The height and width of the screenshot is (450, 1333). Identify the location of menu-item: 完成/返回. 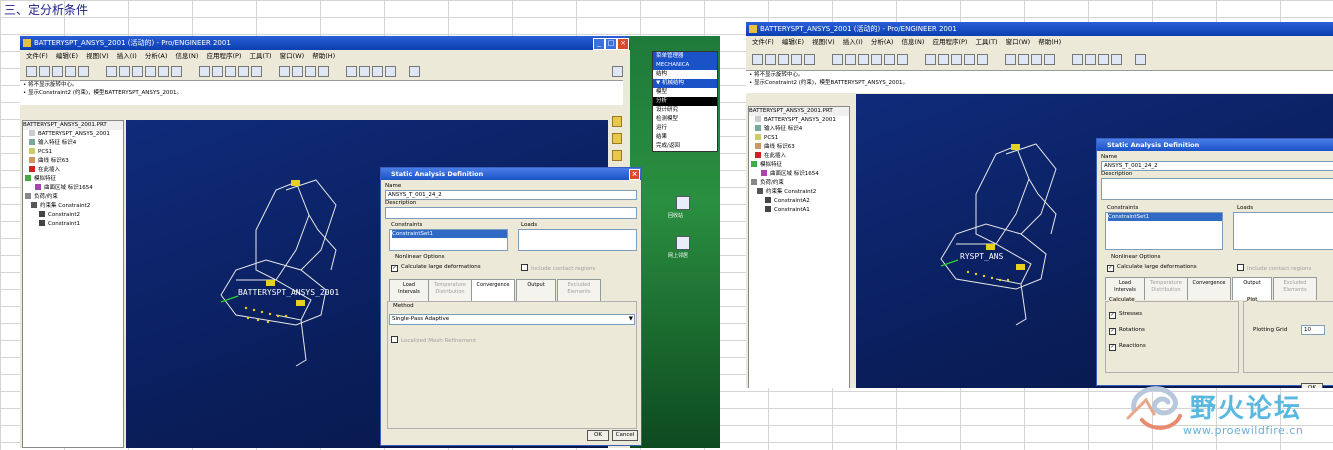
(685, 146).